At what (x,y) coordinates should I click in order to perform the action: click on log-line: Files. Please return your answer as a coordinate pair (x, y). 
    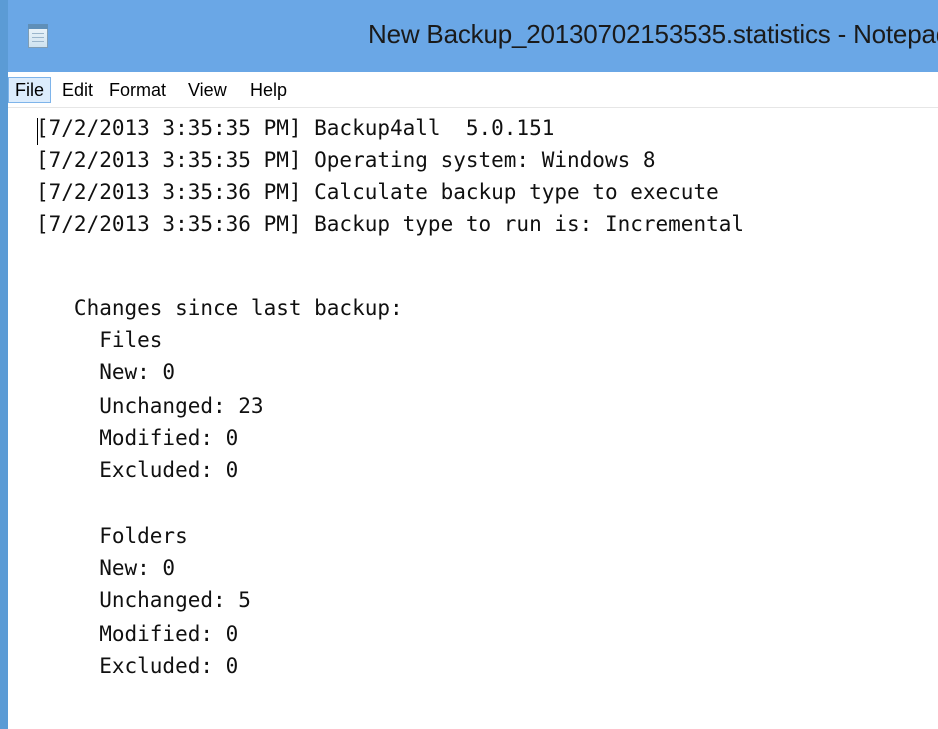
    Looking at the image, I should click on (99, 340).